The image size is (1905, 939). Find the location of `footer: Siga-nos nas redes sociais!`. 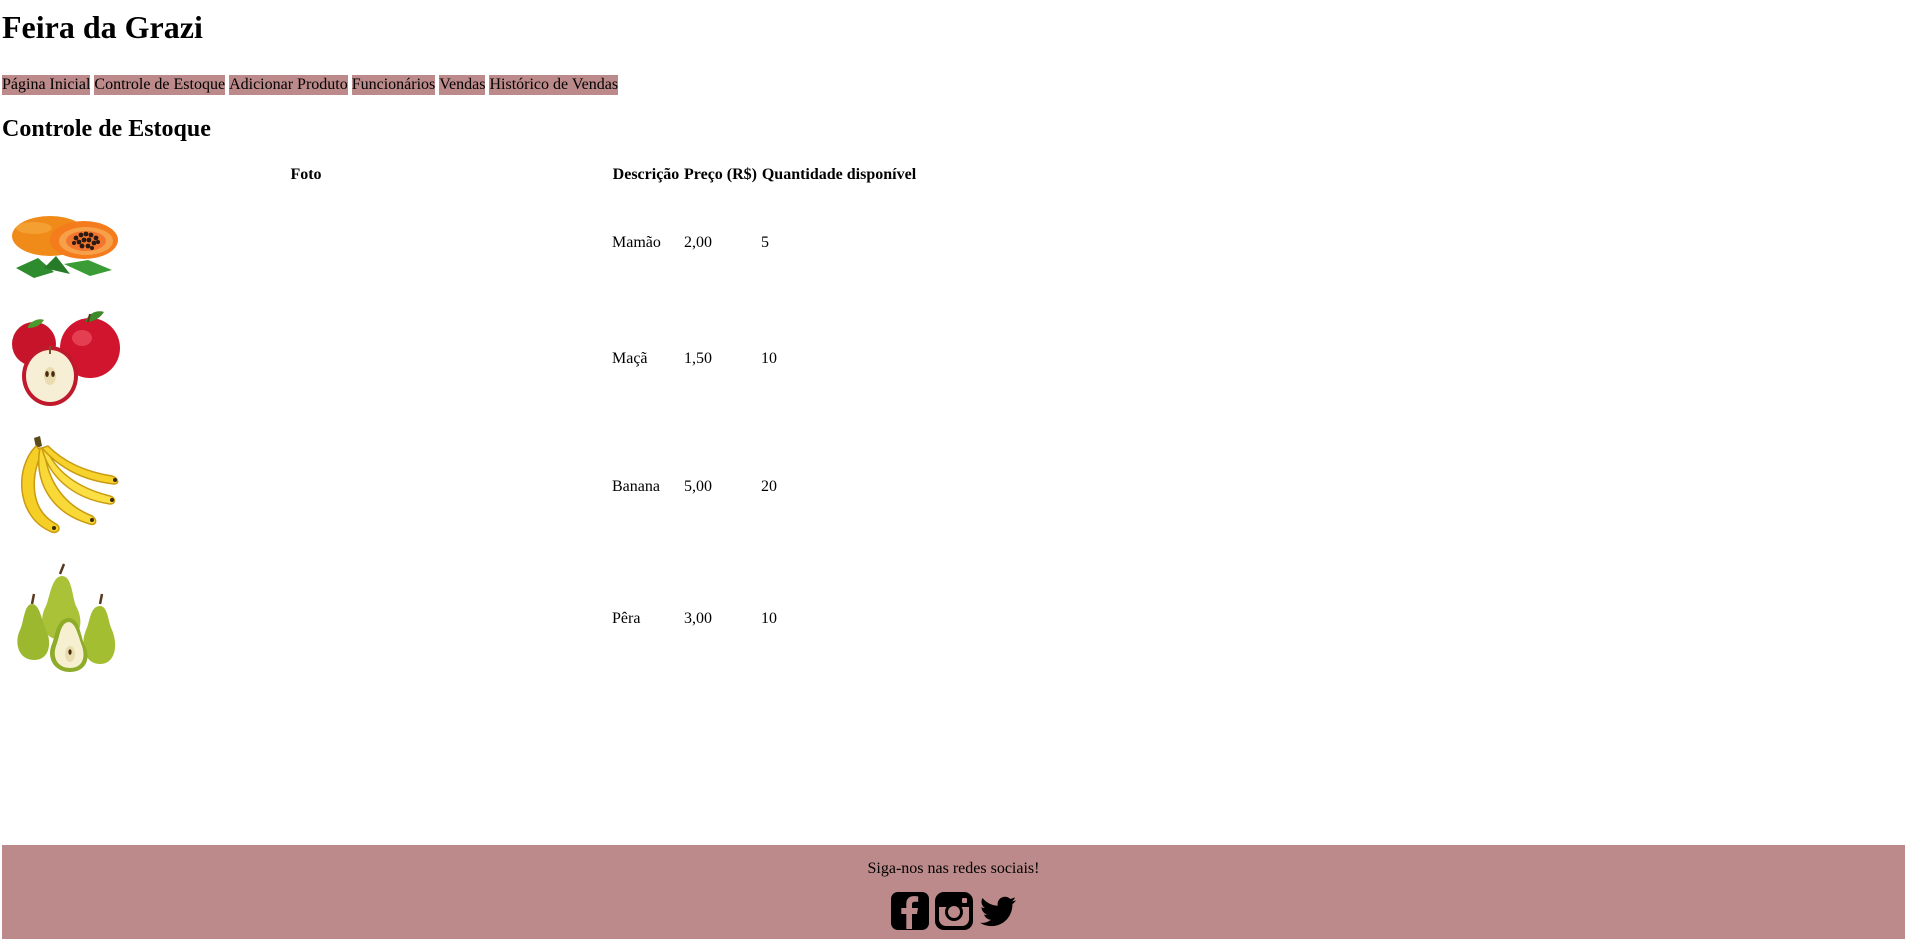

footer: Siga-nos nas redes sociais! is located at coordinates (953, 892).